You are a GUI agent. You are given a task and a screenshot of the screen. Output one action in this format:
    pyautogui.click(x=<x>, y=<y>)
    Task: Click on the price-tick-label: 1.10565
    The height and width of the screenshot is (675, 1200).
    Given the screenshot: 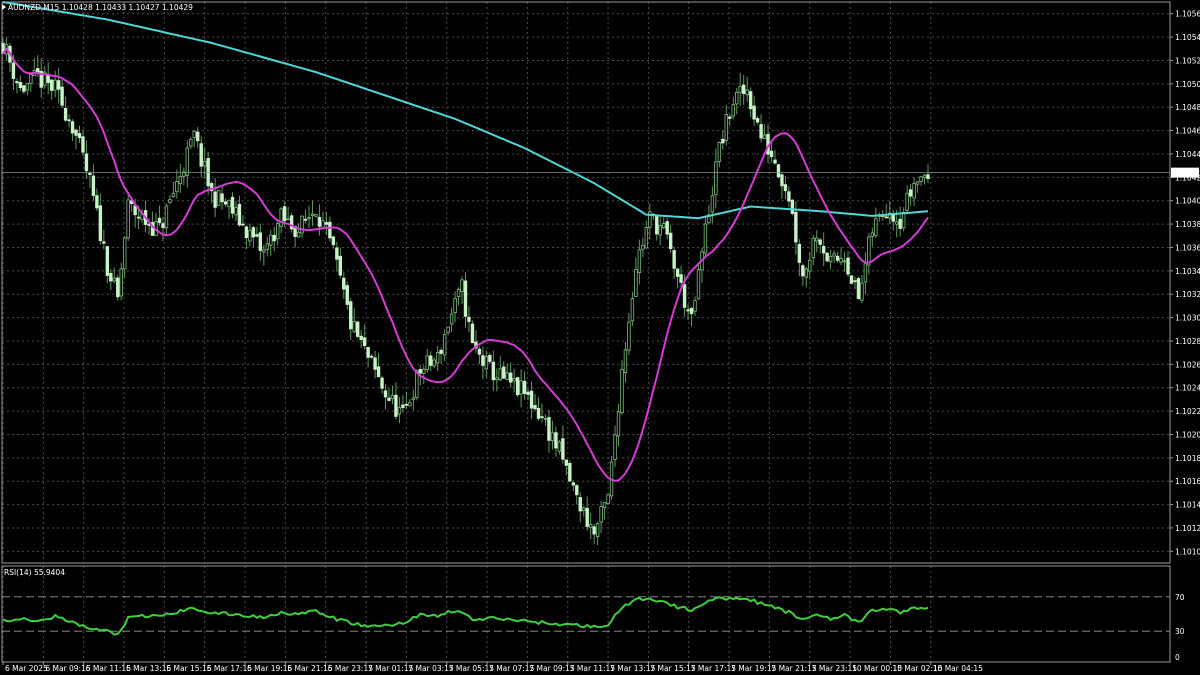 What is the action you would take?
    pyautogui.click(x=1187, y=14)
    